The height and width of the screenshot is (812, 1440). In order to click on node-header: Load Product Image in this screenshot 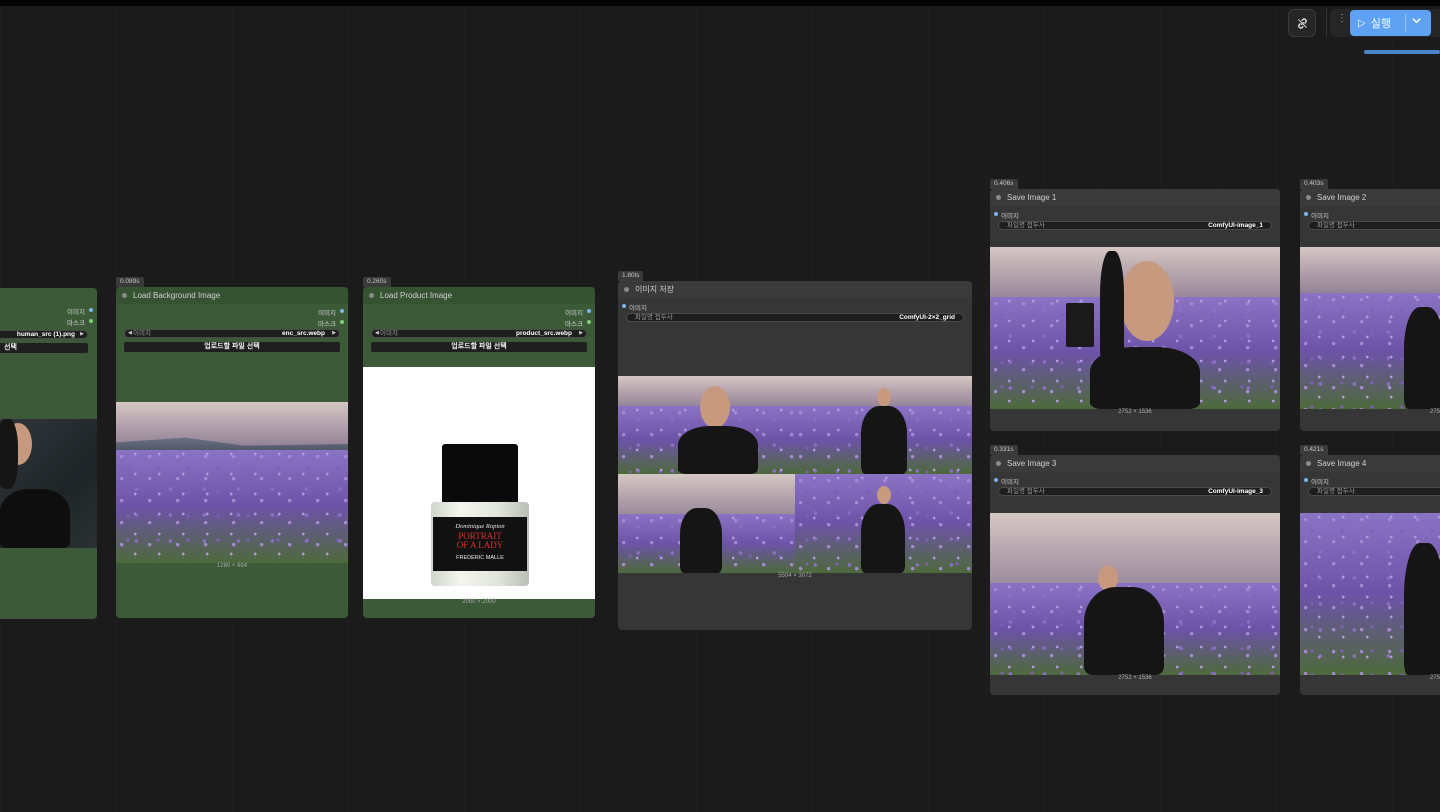, I will do `click(479, 295)`.